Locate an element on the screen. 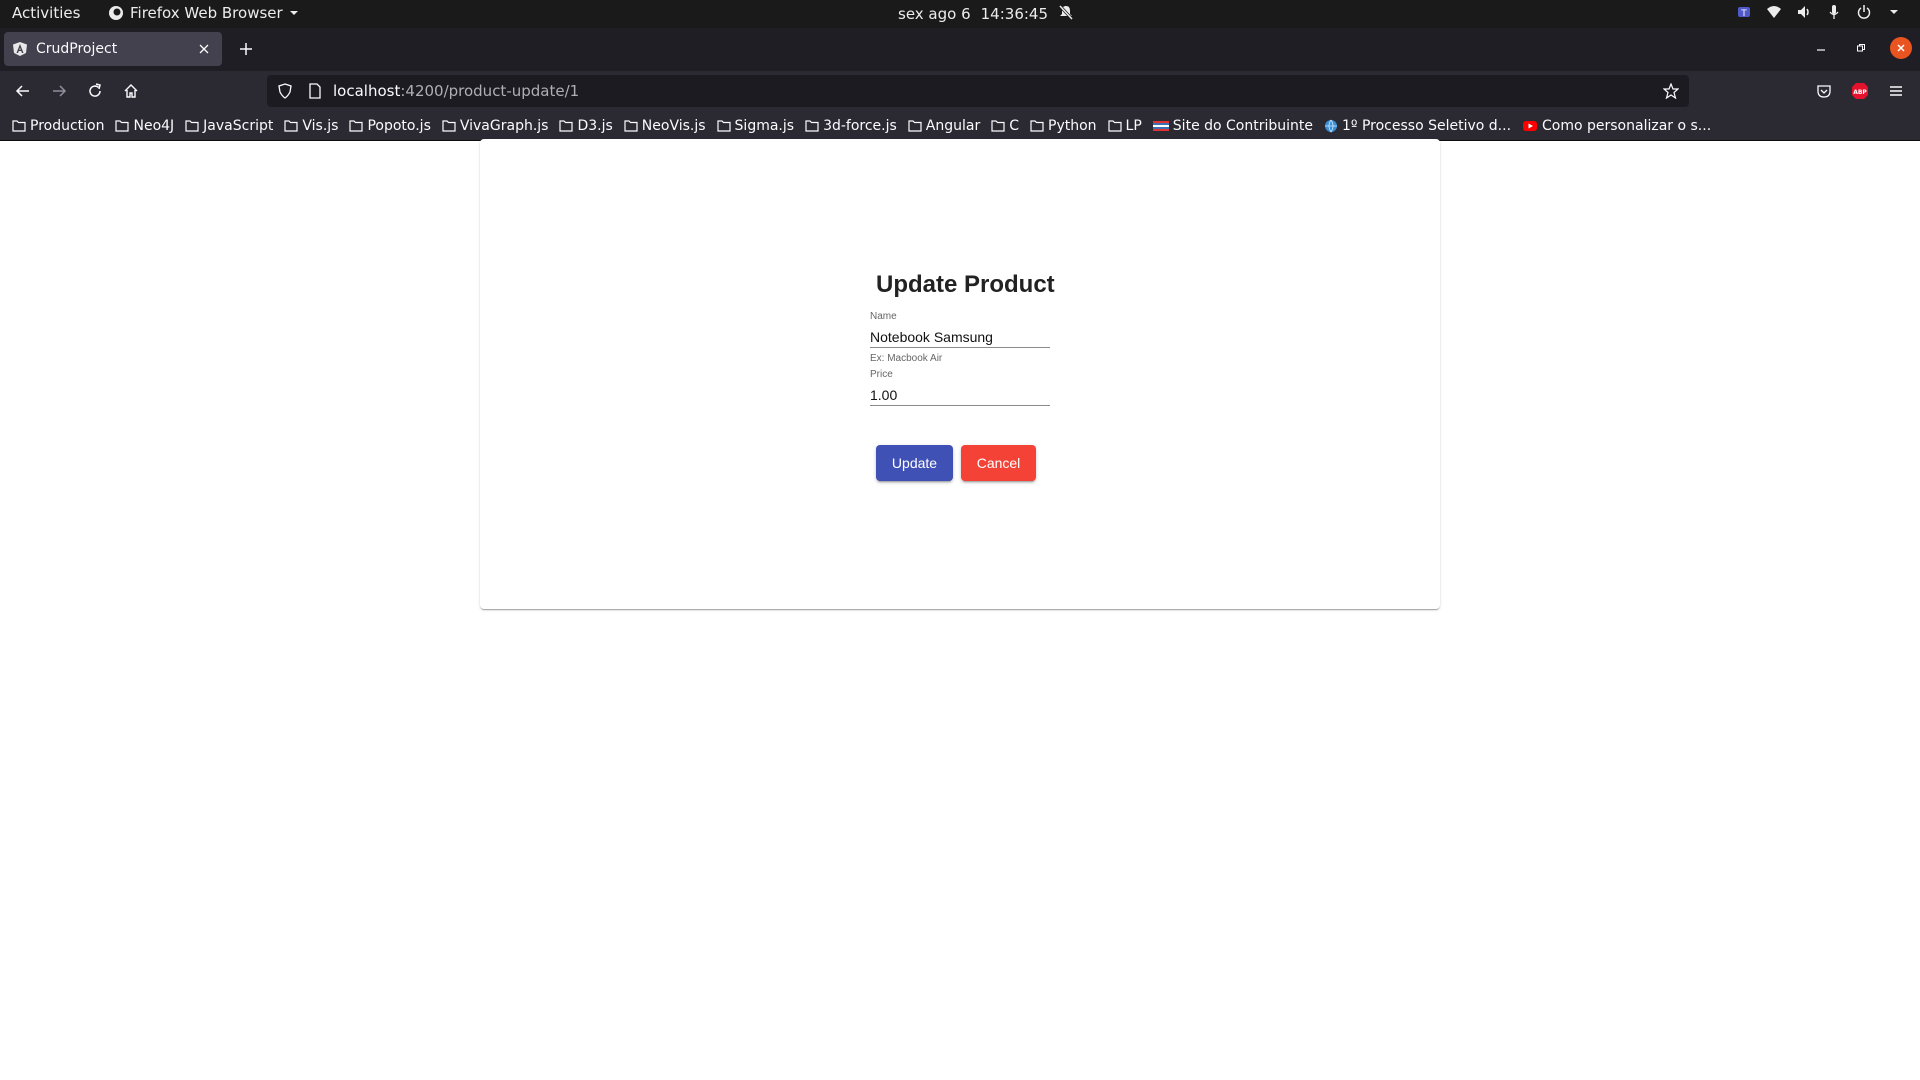  bookmark-label: Neo4J is located at coordinates (154, 125).